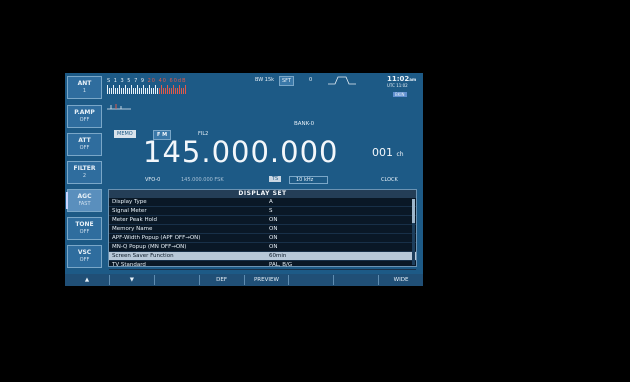  What do you see at coordinates (84, 112) in the screenshot?
I see `preamp-label: P.AMP` at bounding box center [84, 112].